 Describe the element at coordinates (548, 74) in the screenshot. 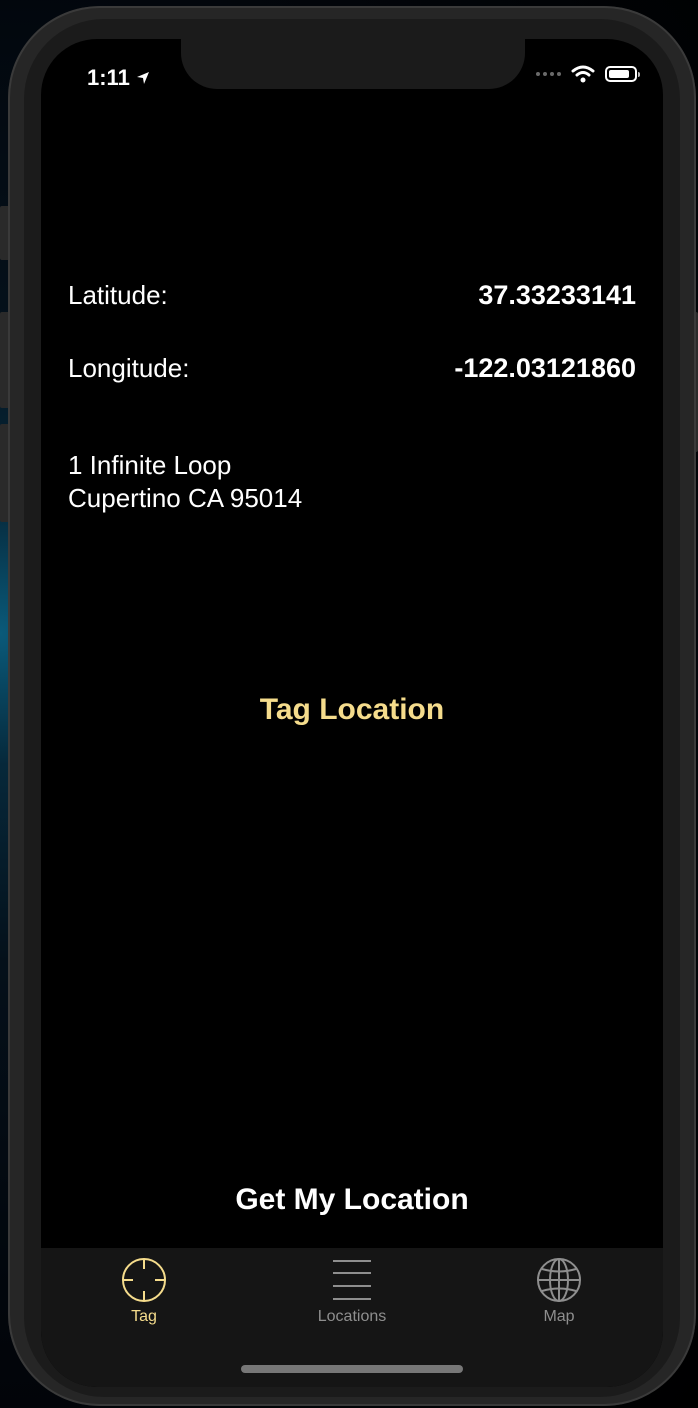

I see `signal-dots-icon` at that location.